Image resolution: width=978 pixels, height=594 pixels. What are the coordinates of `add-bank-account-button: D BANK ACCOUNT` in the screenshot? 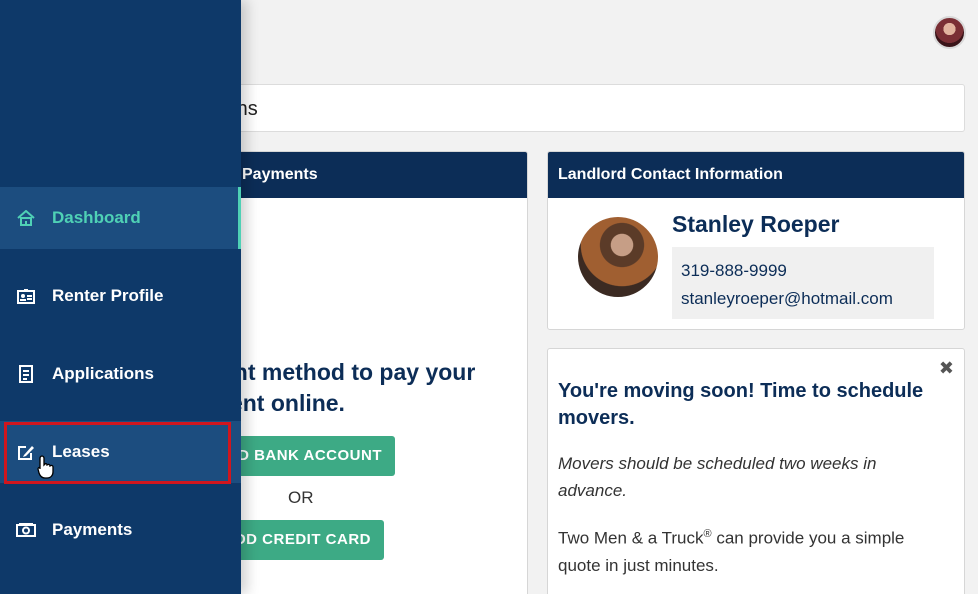 It's located at (308, 456).